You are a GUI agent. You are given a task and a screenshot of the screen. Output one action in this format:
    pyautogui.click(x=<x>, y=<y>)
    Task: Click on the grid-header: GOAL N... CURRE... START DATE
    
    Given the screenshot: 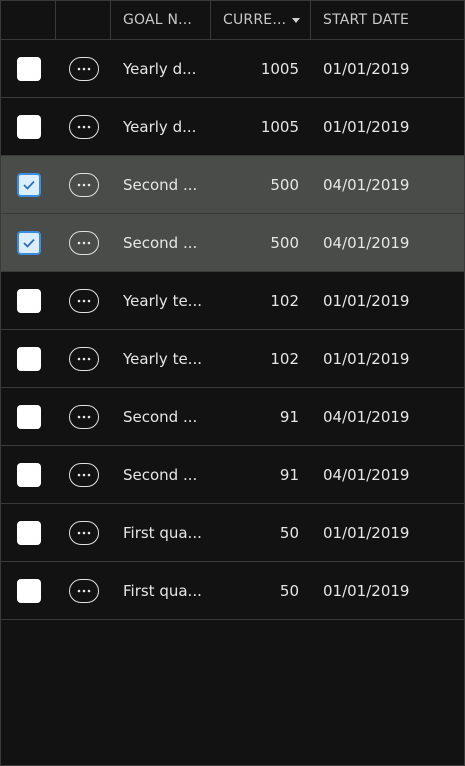 What is the action you would take?
    pyautogui.click(x=232, y=20)
    